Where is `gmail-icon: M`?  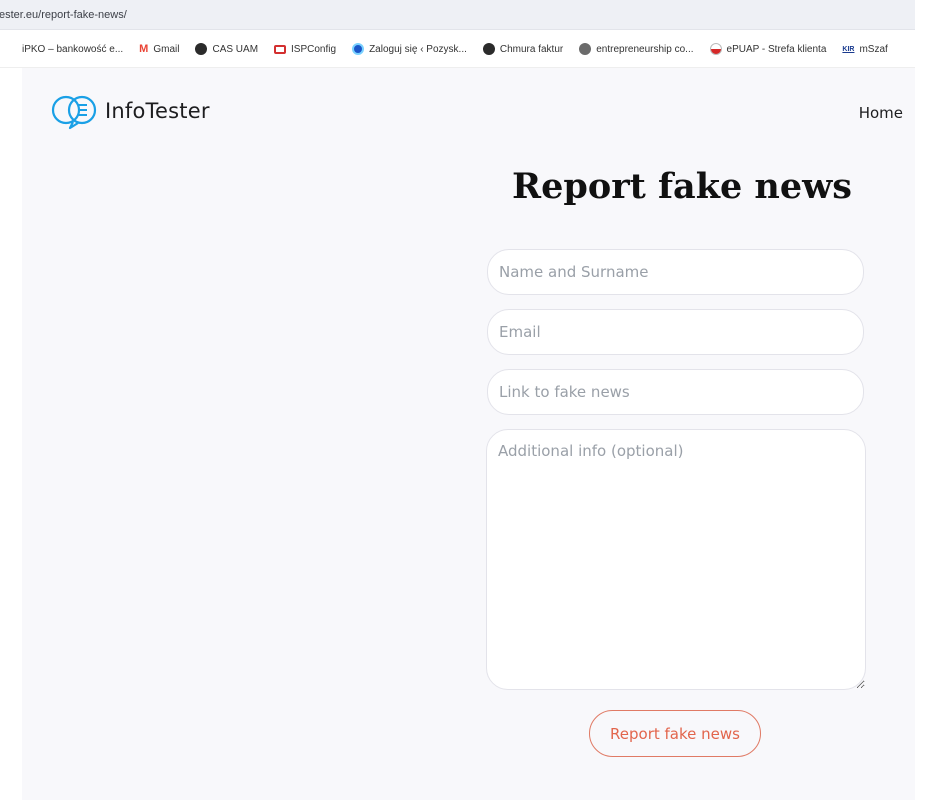 gmail-icon: M is located at coordinates (144, 49).